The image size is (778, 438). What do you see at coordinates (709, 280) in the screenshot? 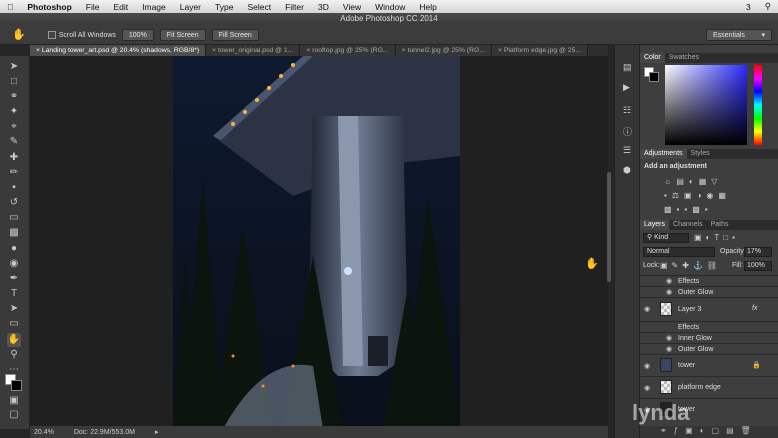
I see `effects-row: ◉ Effects` at bounding box center [709, 280].